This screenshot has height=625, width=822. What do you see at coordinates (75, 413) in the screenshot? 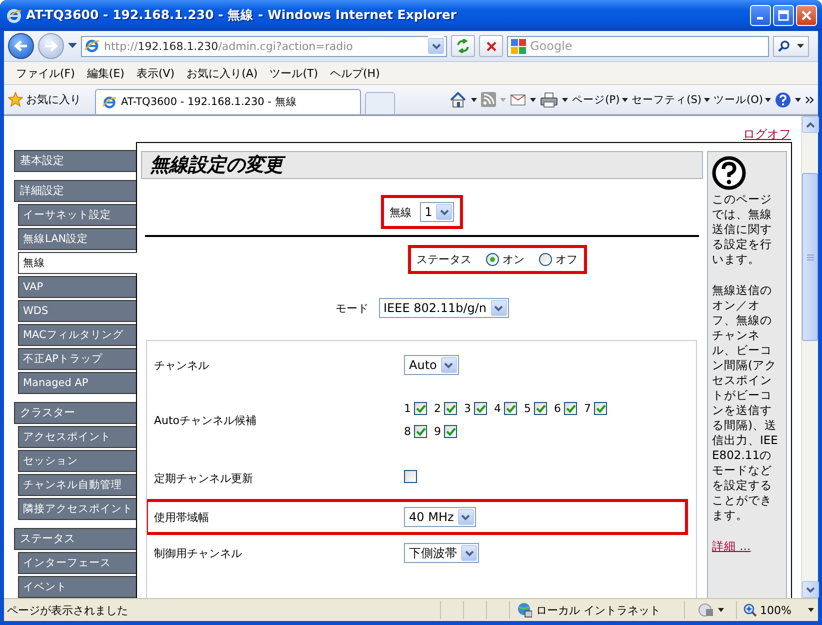
I see `sidebar-section: クラスター` at bounding box center [75, 413].